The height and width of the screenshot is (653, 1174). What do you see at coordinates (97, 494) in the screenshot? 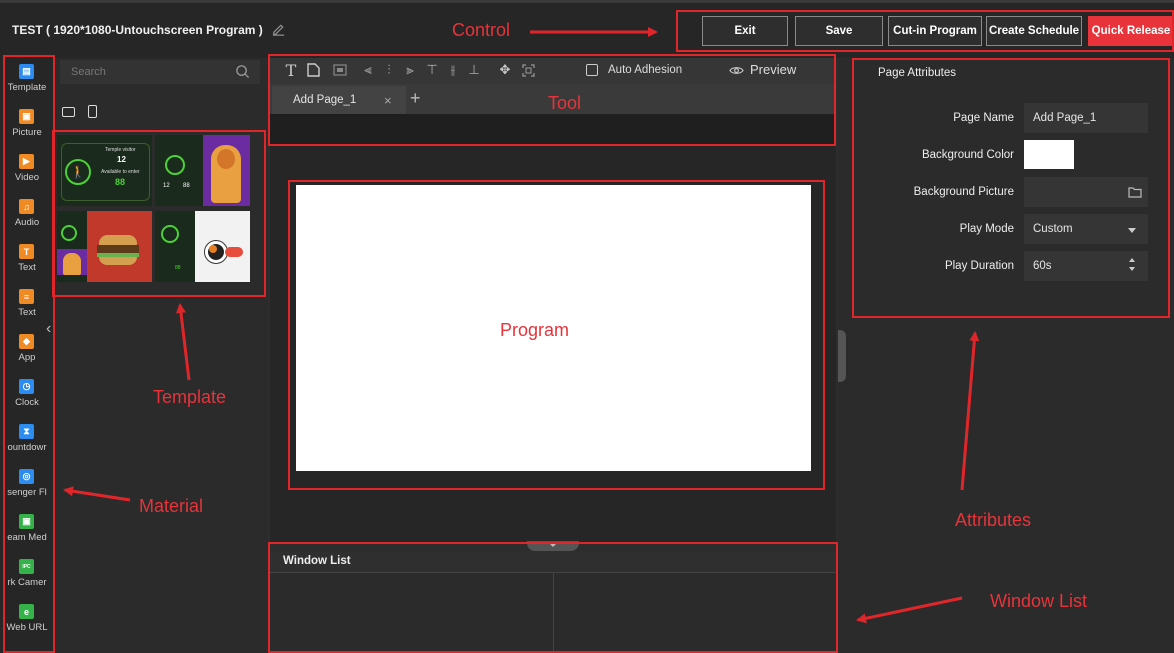
I see `material-arrow` at bounding box center [97, 494].